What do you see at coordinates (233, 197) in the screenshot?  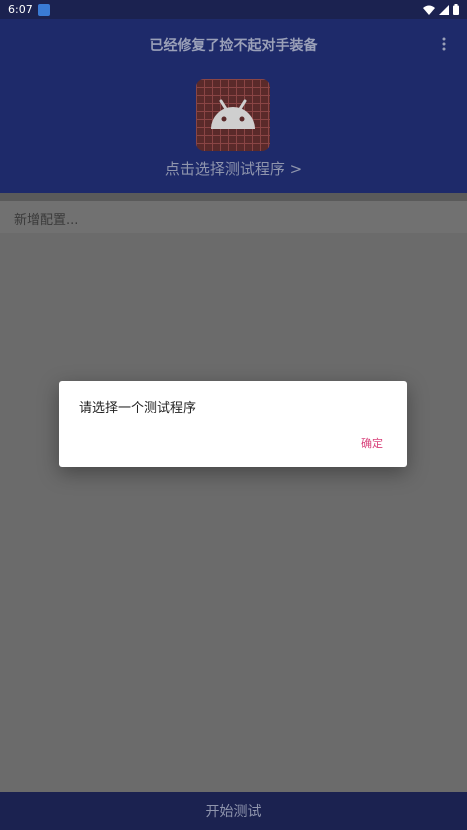 I see `divider` at bounding box center [233, 197].